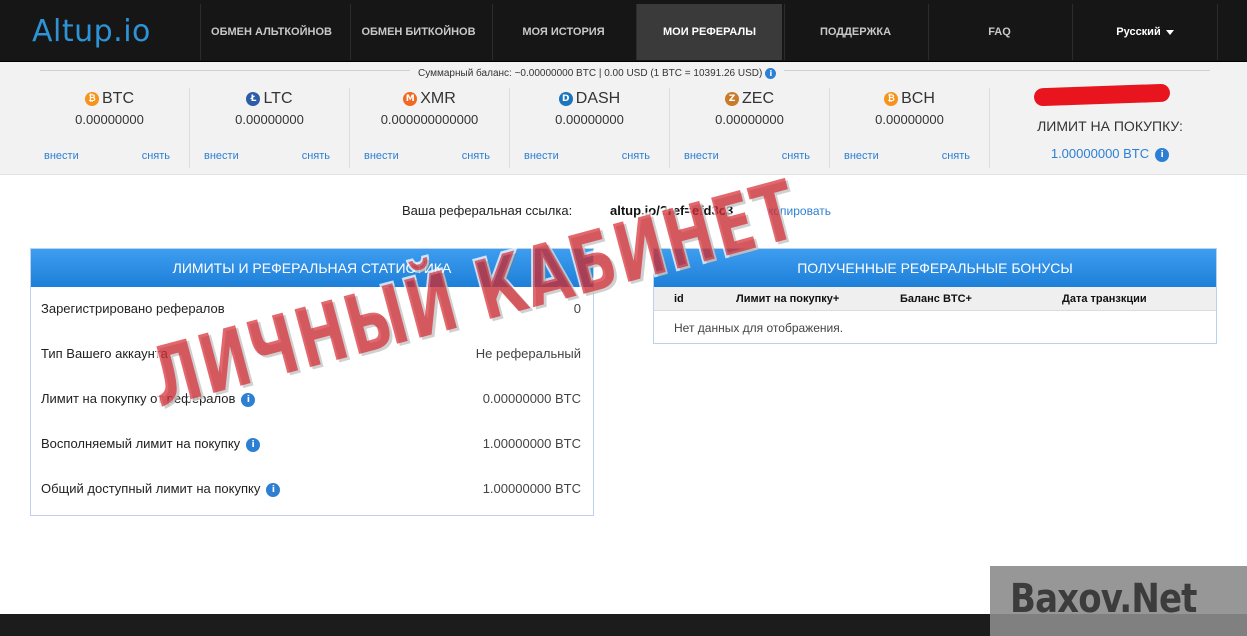 Image resolution: width=1247 pixels, height=636 pixels. I want to click on column-date: Дата транзкции, so click(1104, 299).